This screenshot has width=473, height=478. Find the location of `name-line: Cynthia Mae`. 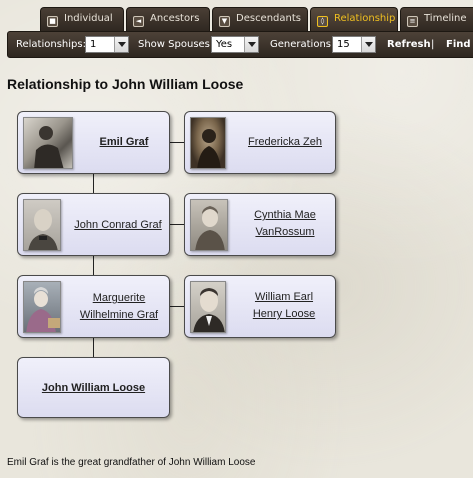

name-line: Cynthia Mae is located at coordinates (285, 215).